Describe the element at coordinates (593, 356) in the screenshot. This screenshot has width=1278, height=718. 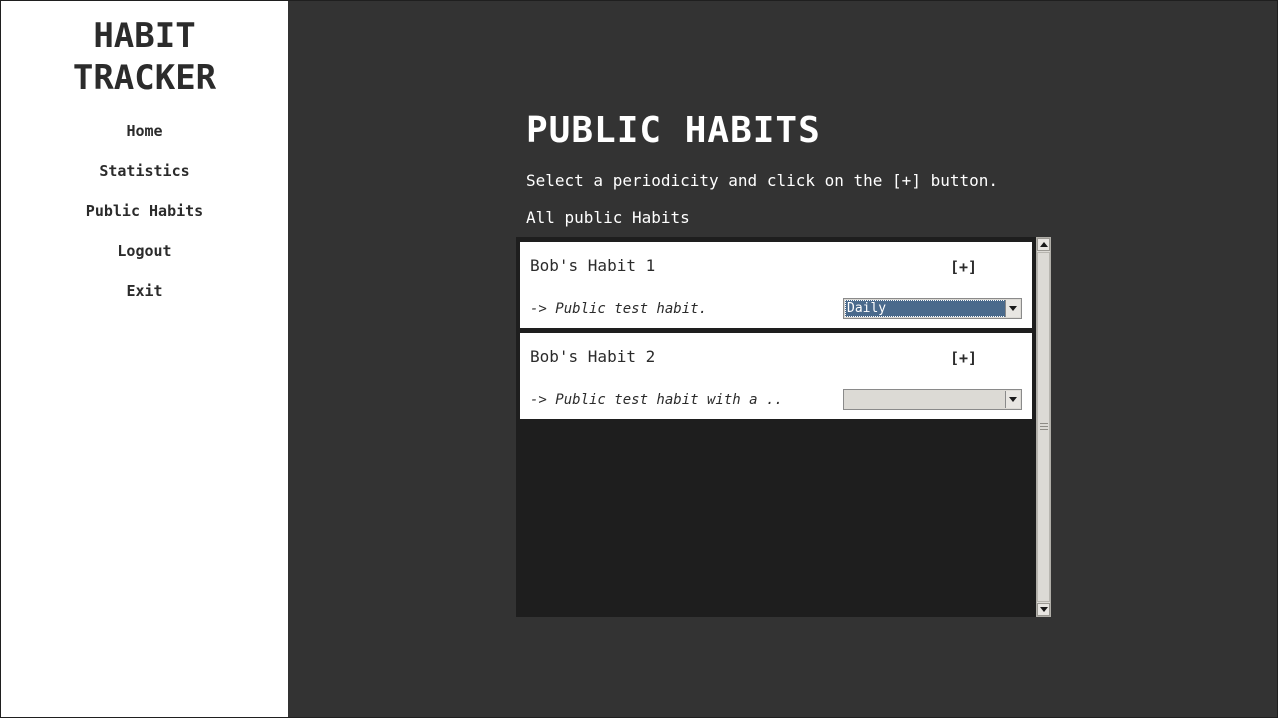
I see `habit-name: Bob's Habit 2` at that location.